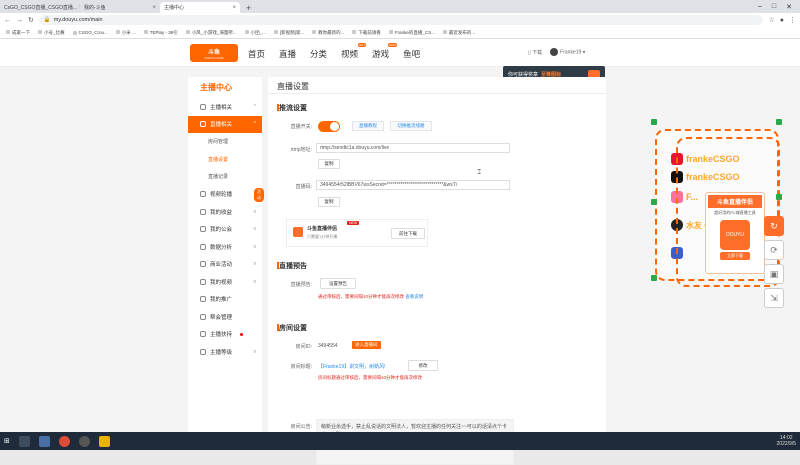  I want to click on minimize-icon: –, so click(760, 6).